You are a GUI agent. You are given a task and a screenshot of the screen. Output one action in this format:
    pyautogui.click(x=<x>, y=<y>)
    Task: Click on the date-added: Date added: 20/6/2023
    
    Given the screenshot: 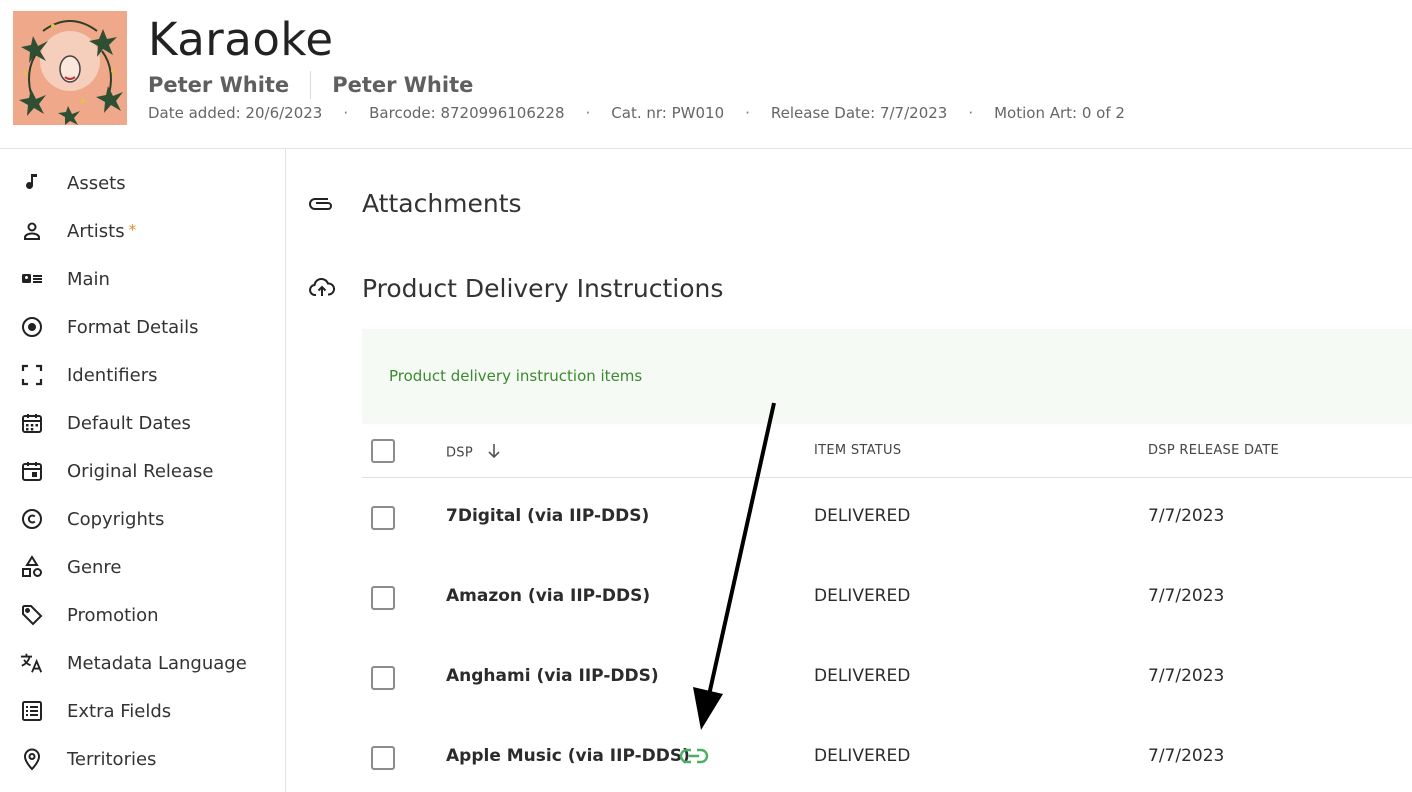 What is the action you would take?
    pyautogui.click(x=235, y=113)
    